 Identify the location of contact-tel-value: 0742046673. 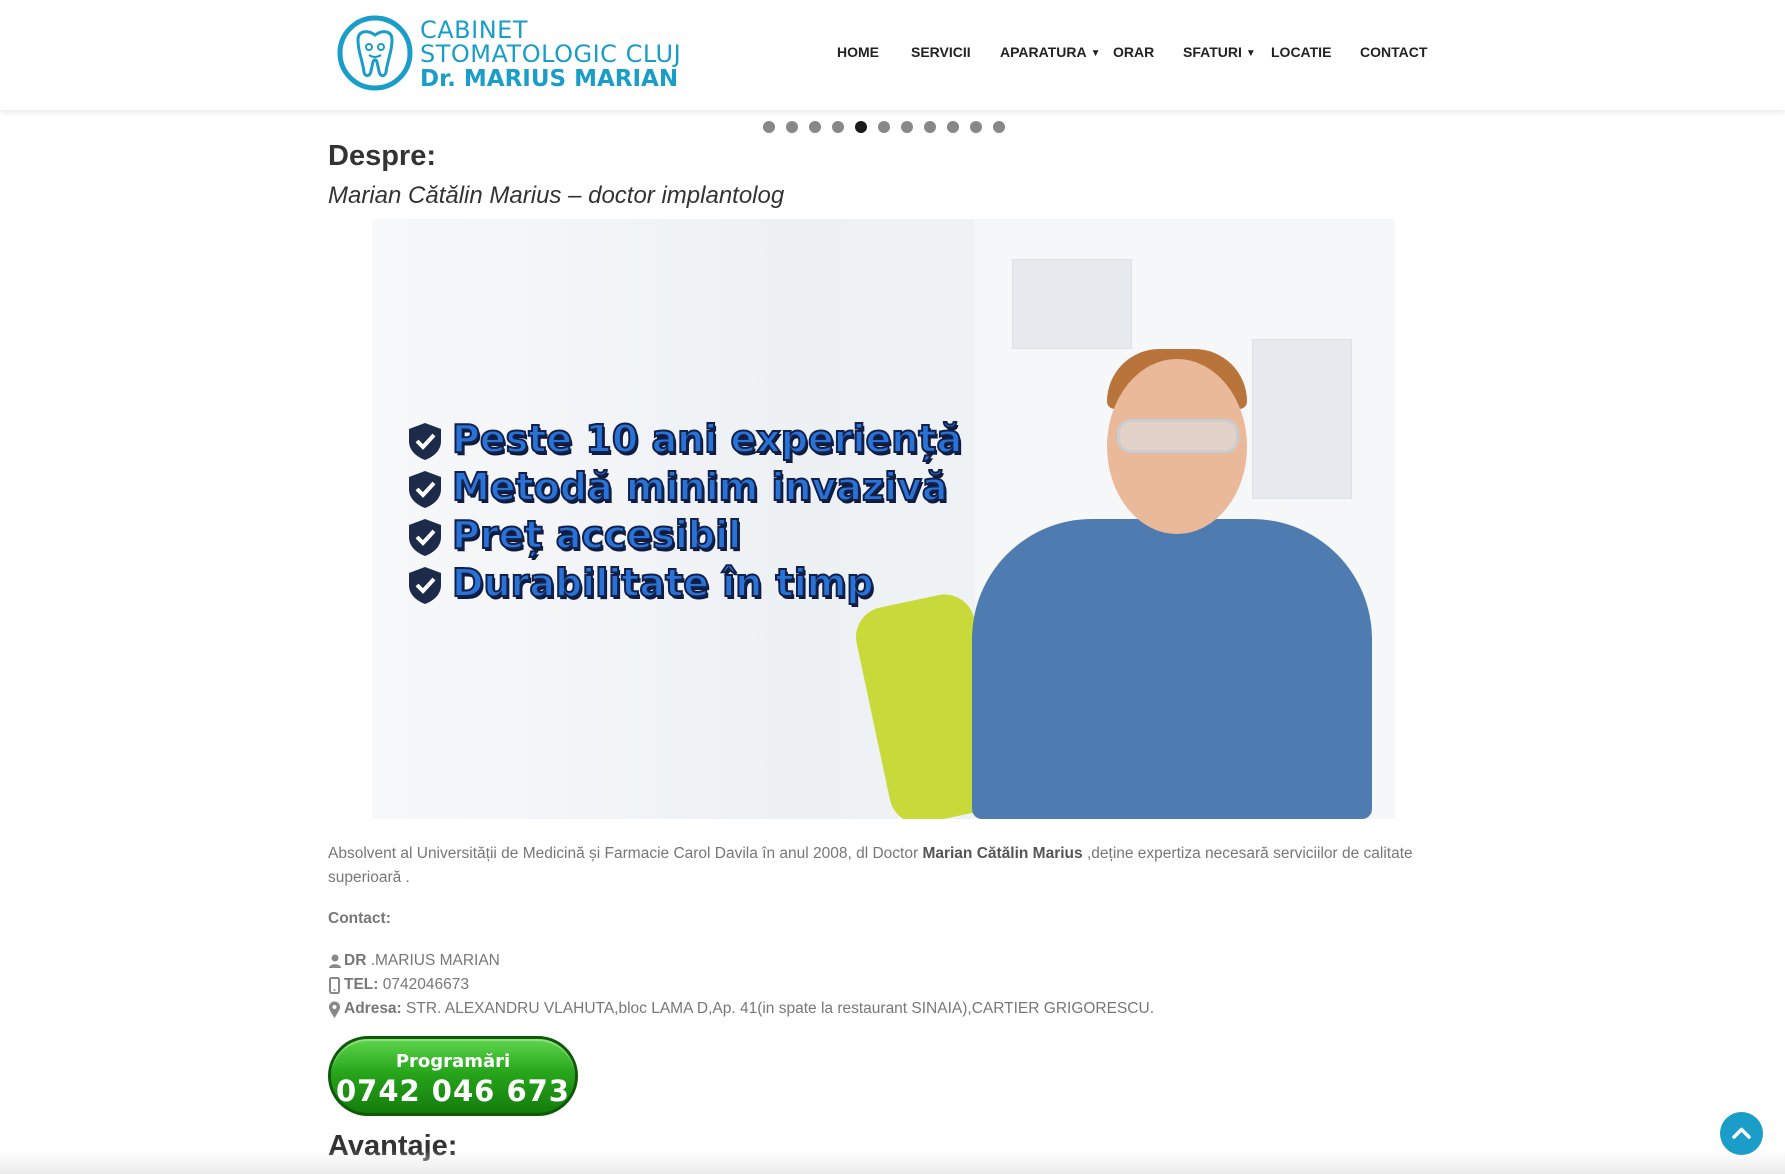
(423, 984).